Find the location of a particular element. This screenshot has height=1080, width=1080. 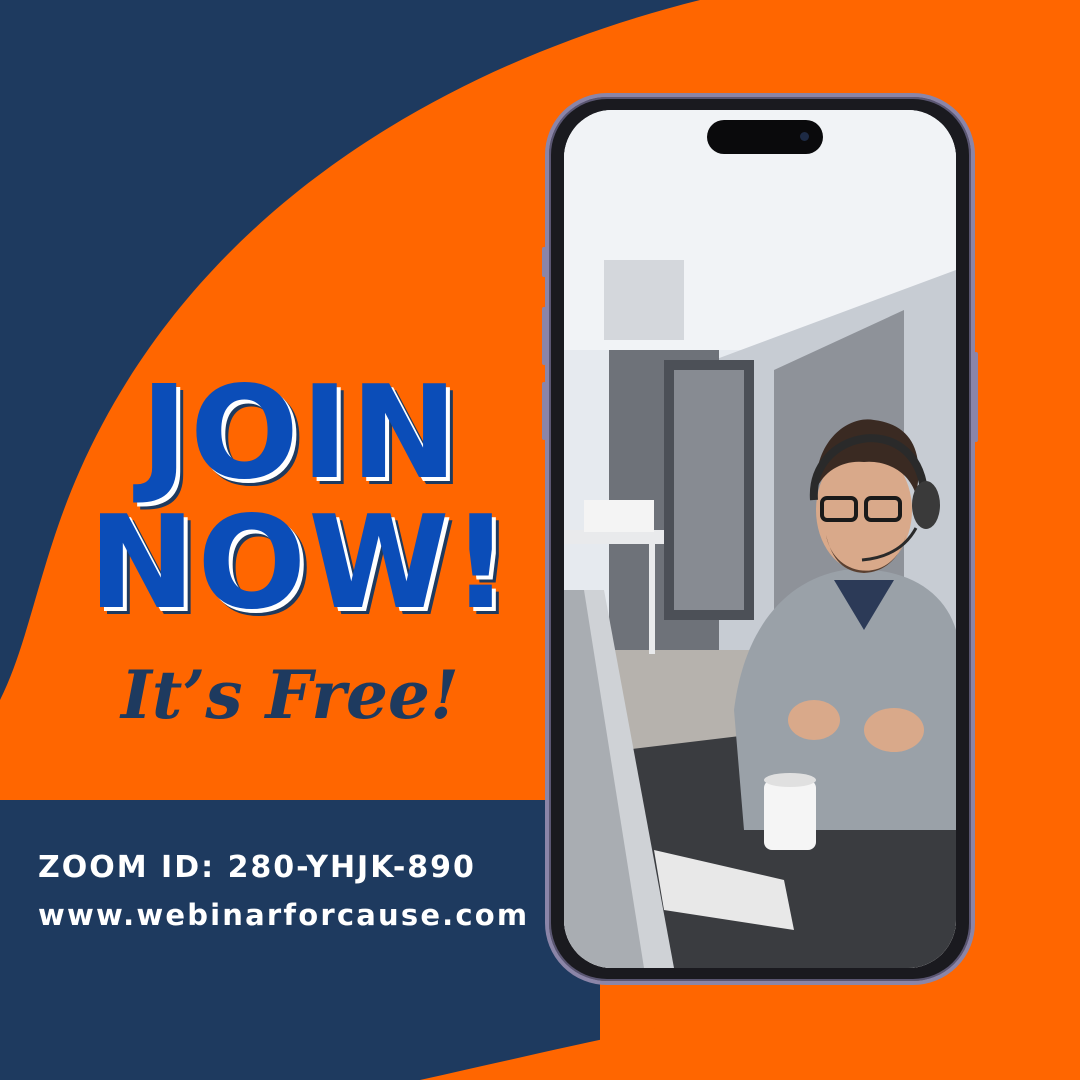

dynamic-island is located at coordinates (765, 137).